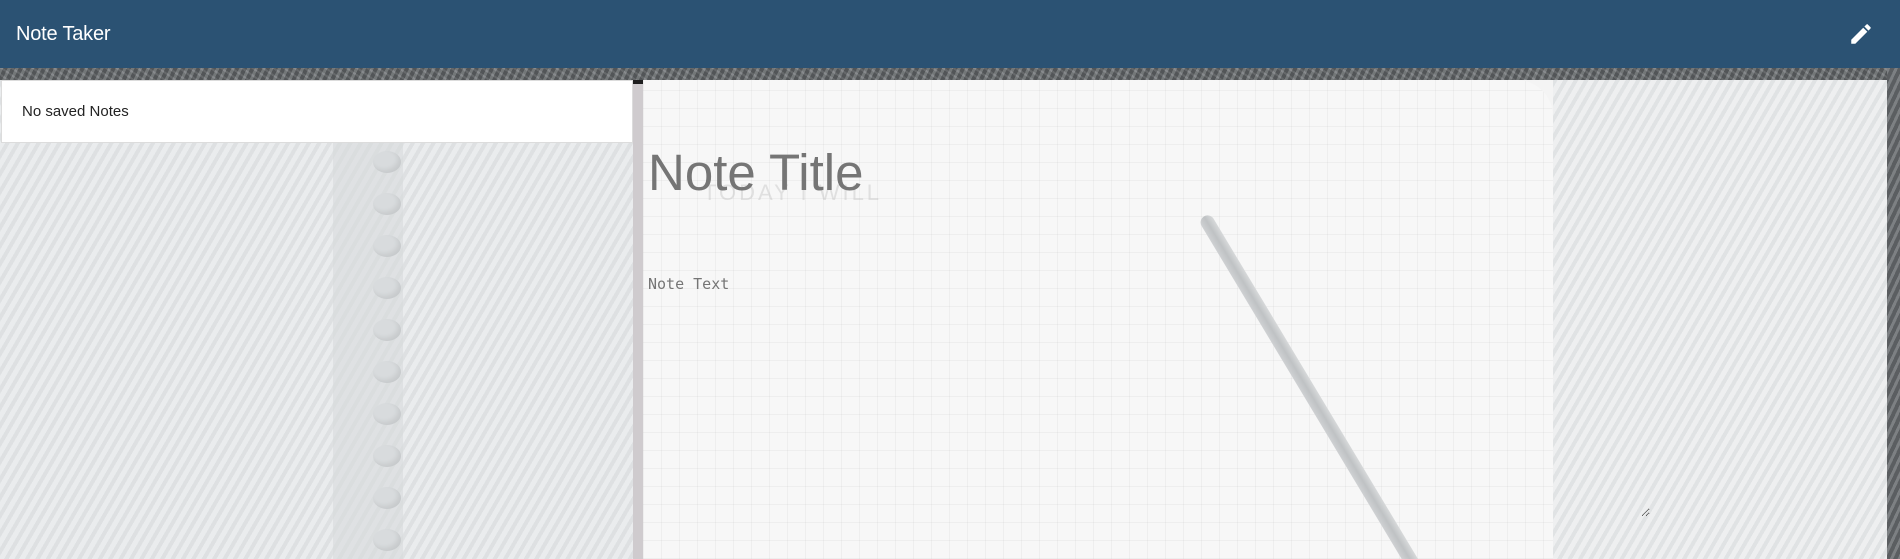  What do you see at coordinates (1148, 172) in the screenshot?
I see `note-title-input` at bounding box center [1148, 172].